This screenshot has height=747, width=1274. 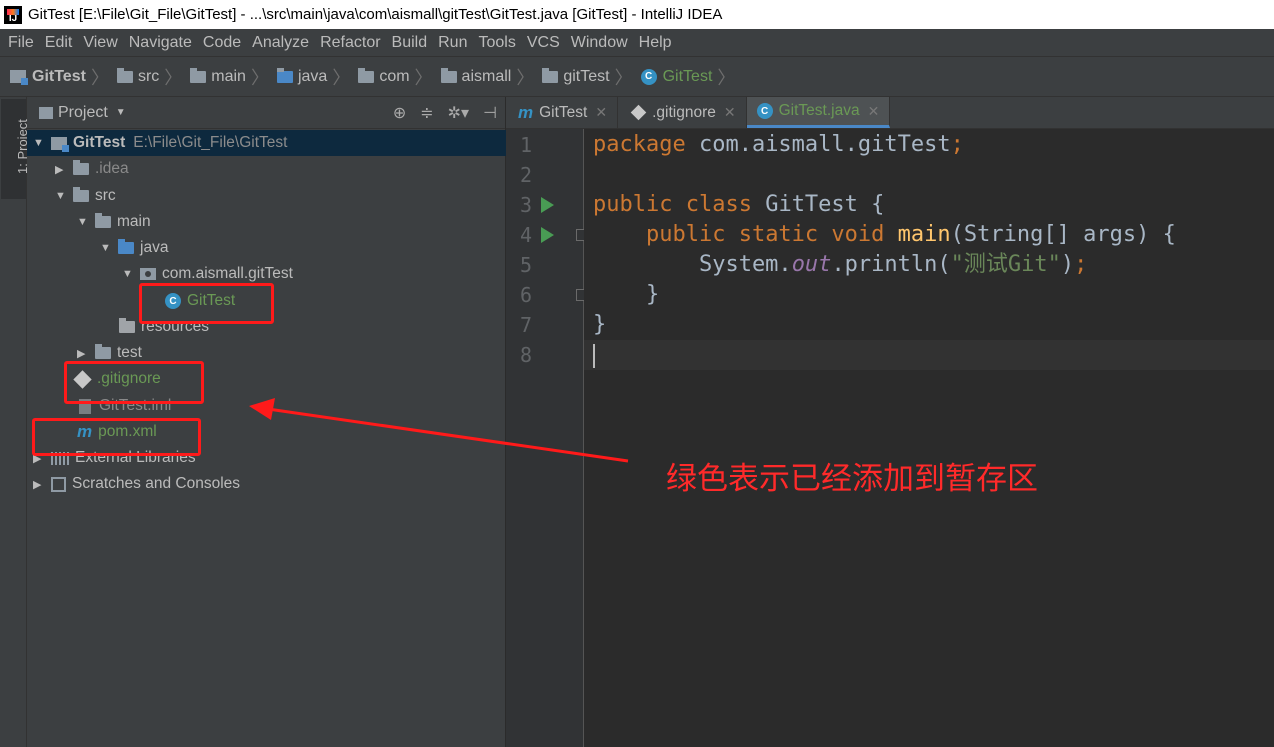 What do you see at coordinates (439, 430) in the screenshot?
I see `annotation-arrow-icon` at bounding box center [439, 430].